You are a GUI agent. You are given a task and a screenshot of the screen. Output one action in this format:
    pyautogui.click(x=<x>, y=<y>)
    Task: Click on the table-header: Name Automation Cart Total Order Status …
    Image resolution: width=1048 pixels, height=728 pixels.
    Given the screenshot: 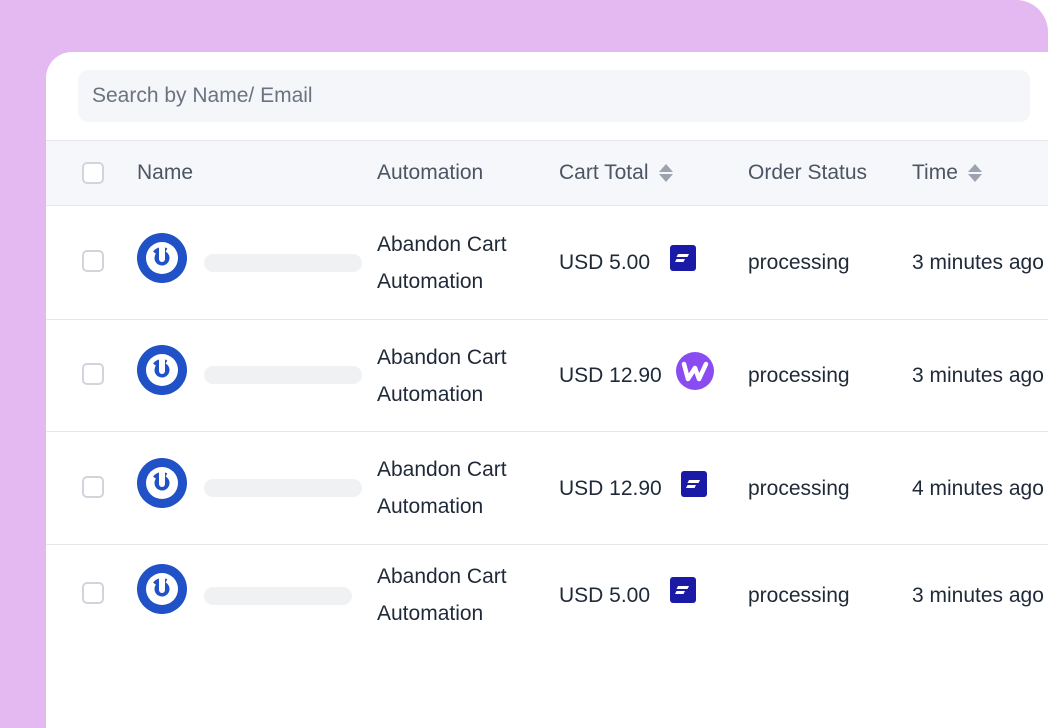 What is the action you would take?
    pyautogui.click(x=547, y=173)
    